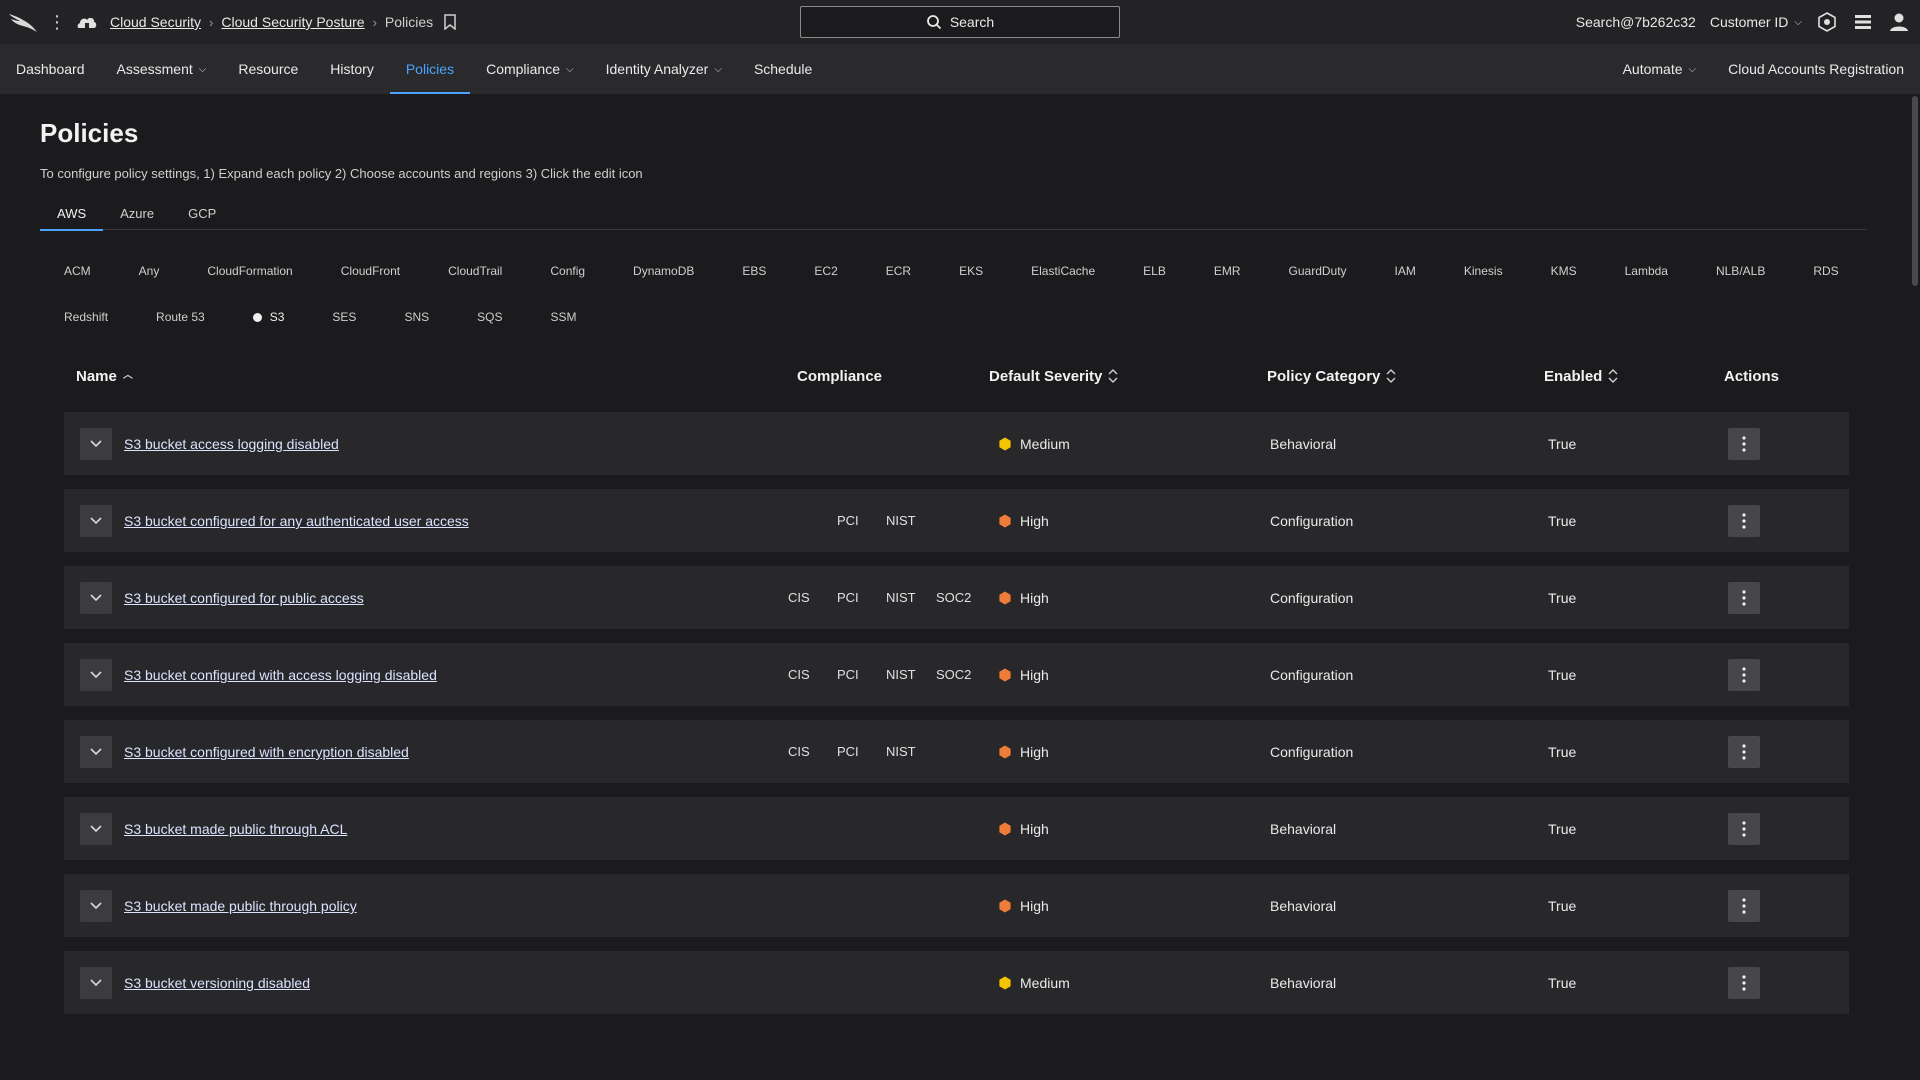  What do you see at coordinates (268, 69) in the screenshot?
I see `nav-resource: Resource` at bounding box center [268, 69].